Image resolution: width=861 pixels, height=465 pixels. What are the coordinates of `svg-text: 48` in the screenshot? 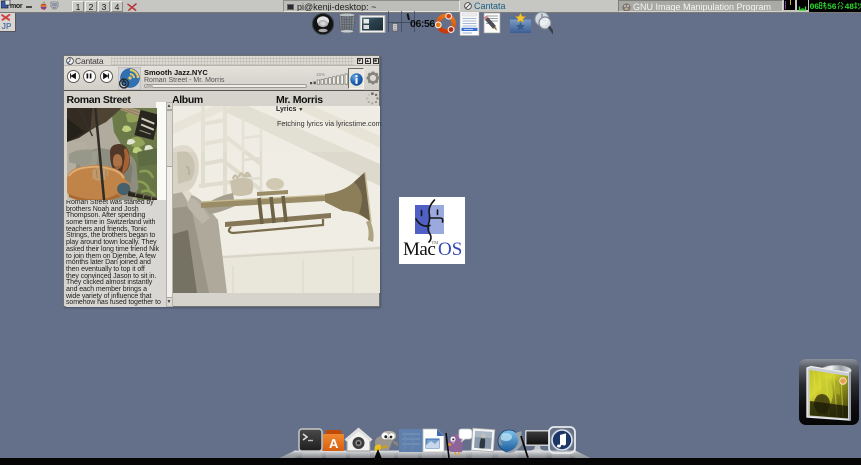 It's located at (850, 7).